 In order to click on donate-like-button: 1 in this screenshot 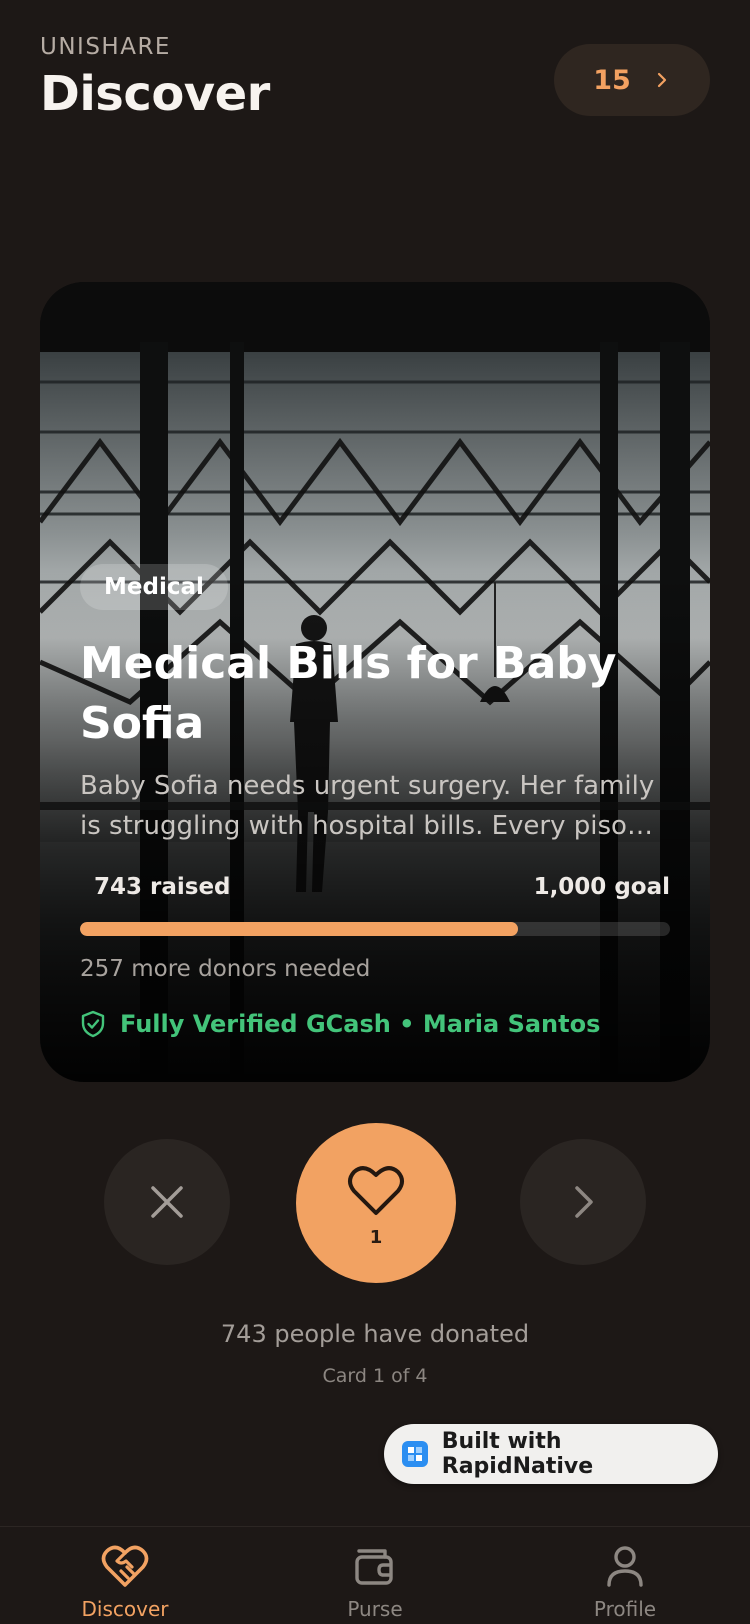, I will do `click(376, 1203)`.